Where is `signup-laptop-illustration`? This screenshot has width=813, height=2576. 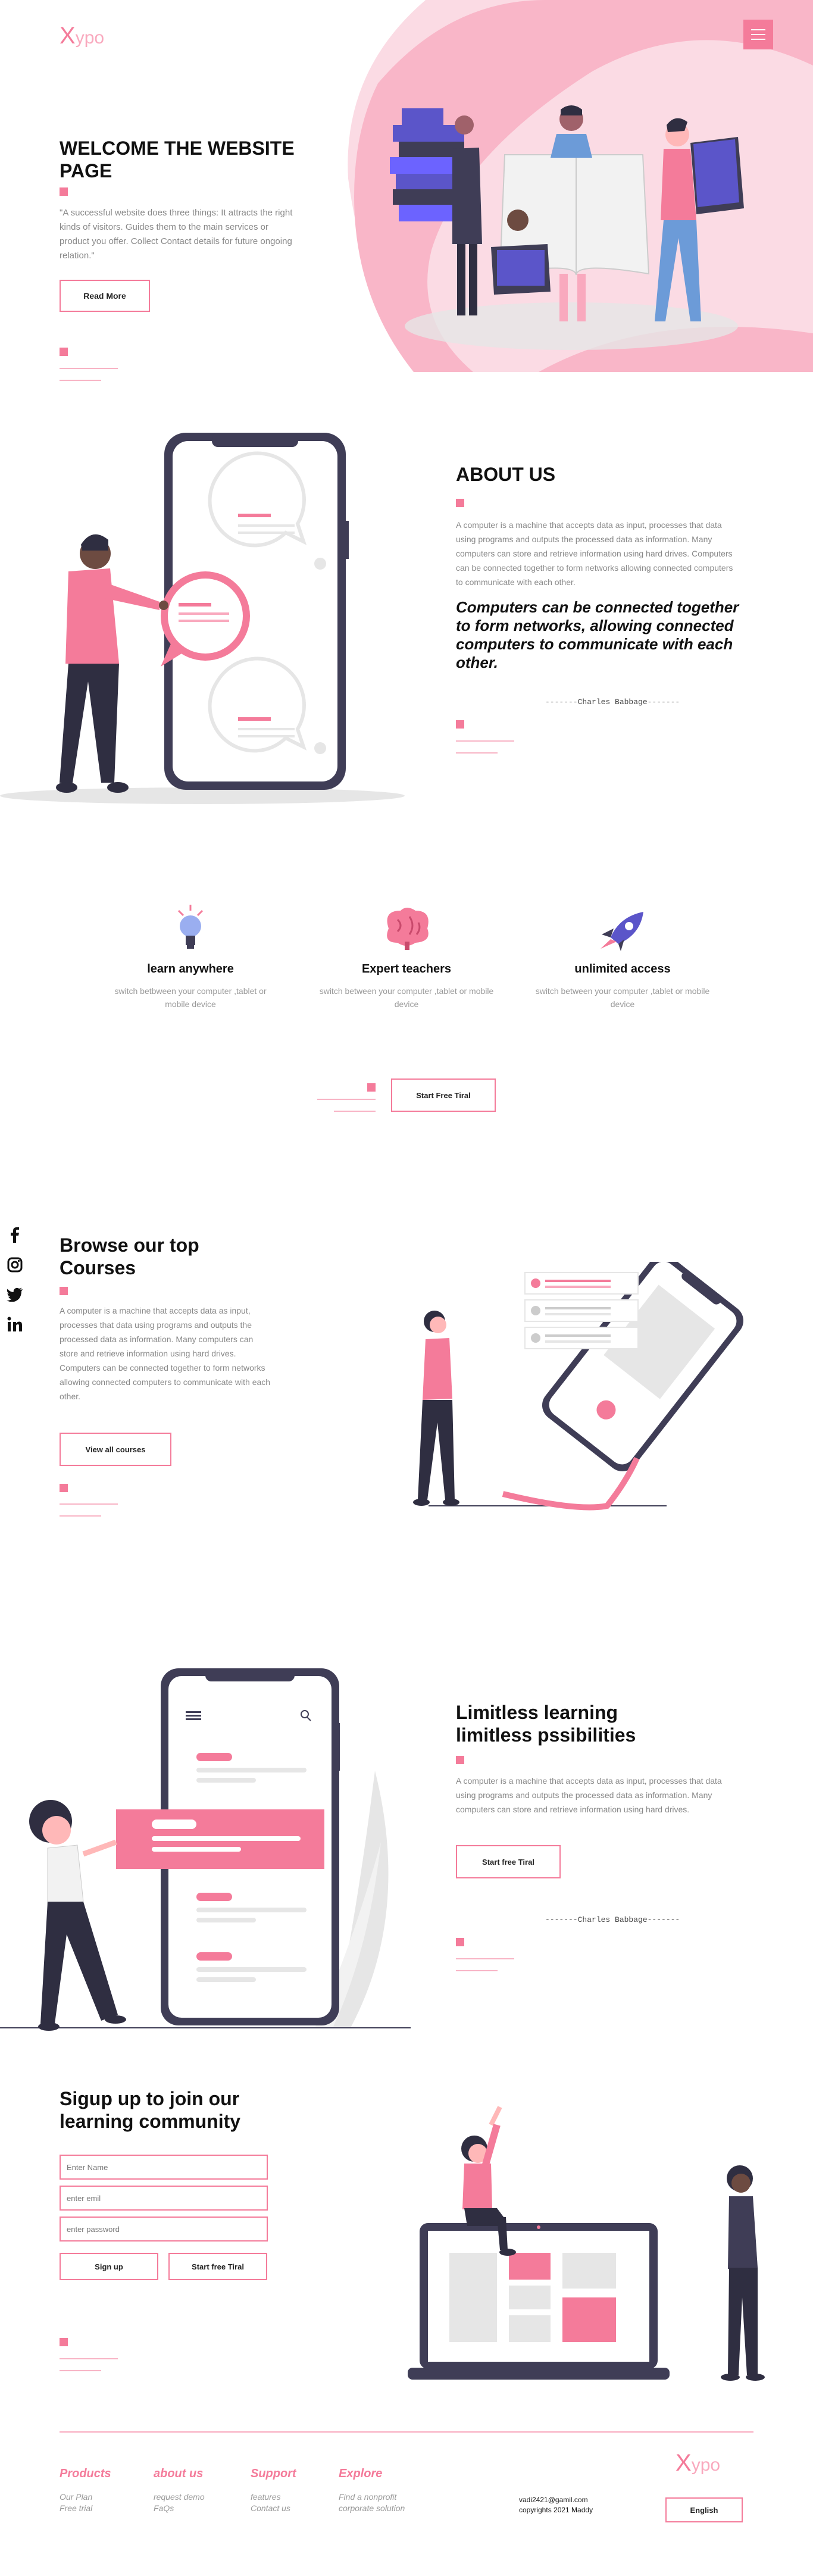 signup-laptop-illustration is located at coordinates (586, 2243).